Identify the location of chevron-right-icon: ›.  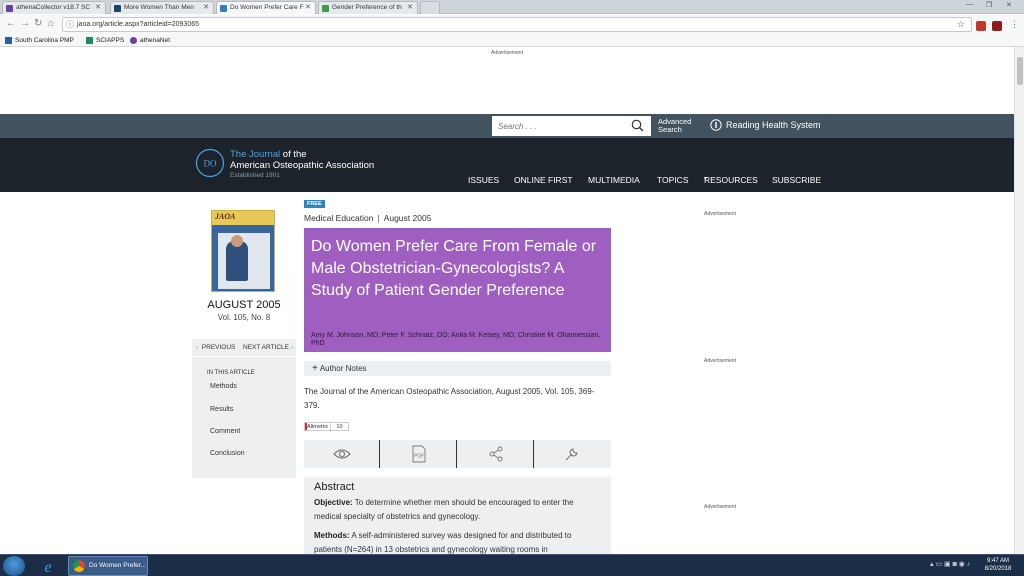
(291, 347).